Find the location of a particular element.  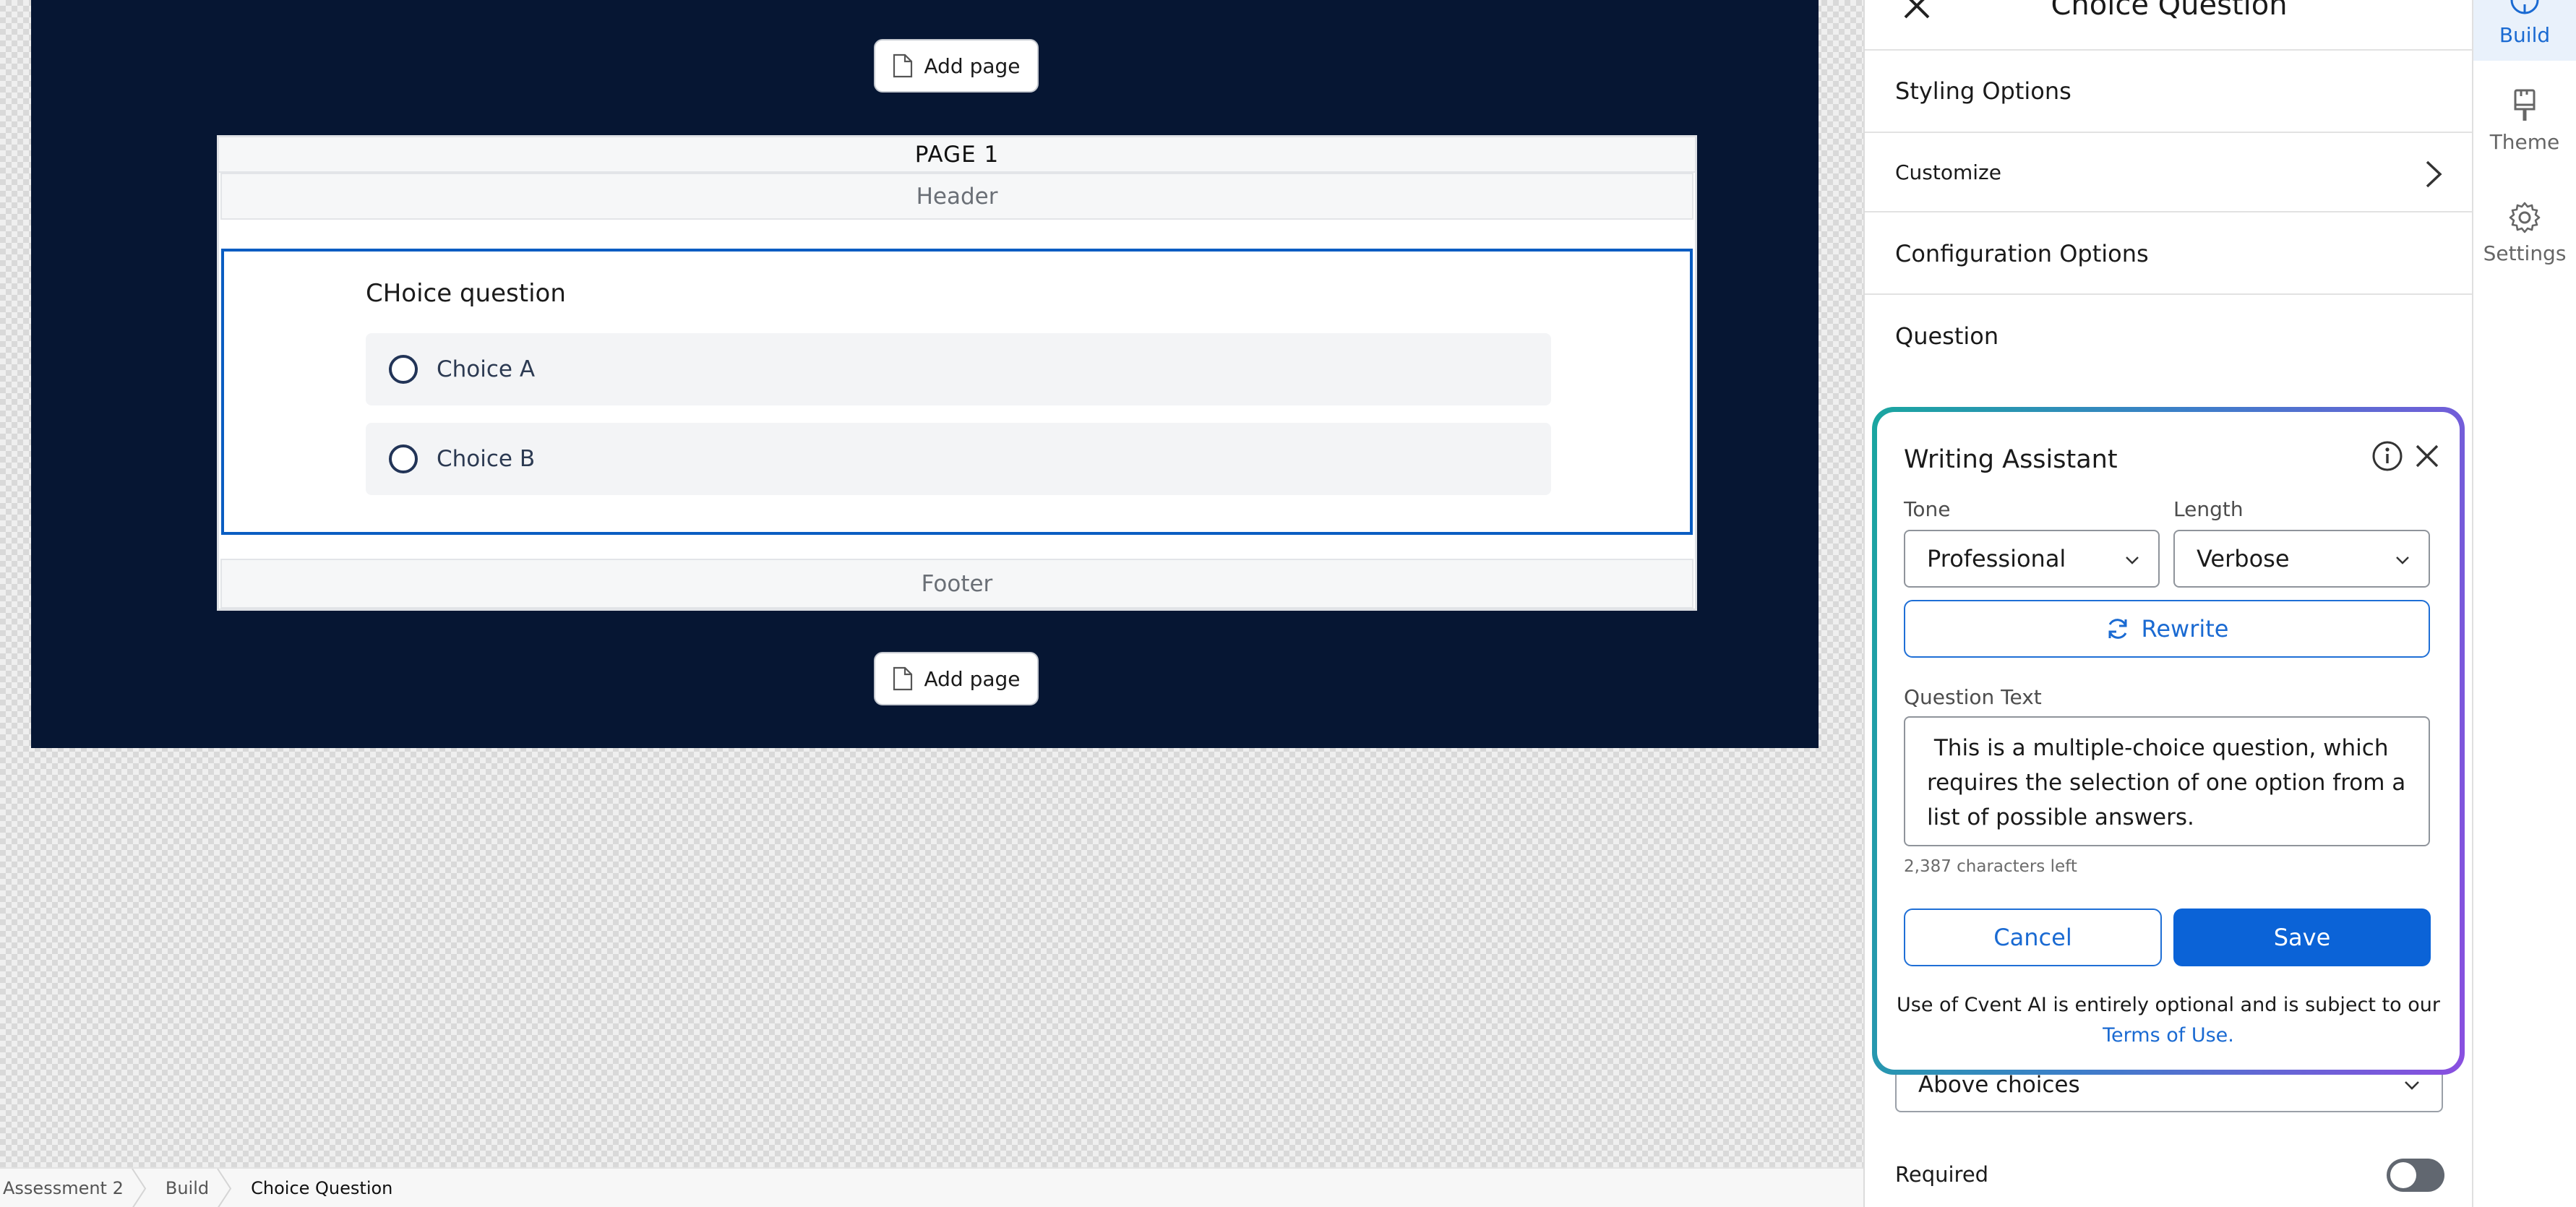

add-page-button-bottom: Add page is located at coordinates (957, 678).